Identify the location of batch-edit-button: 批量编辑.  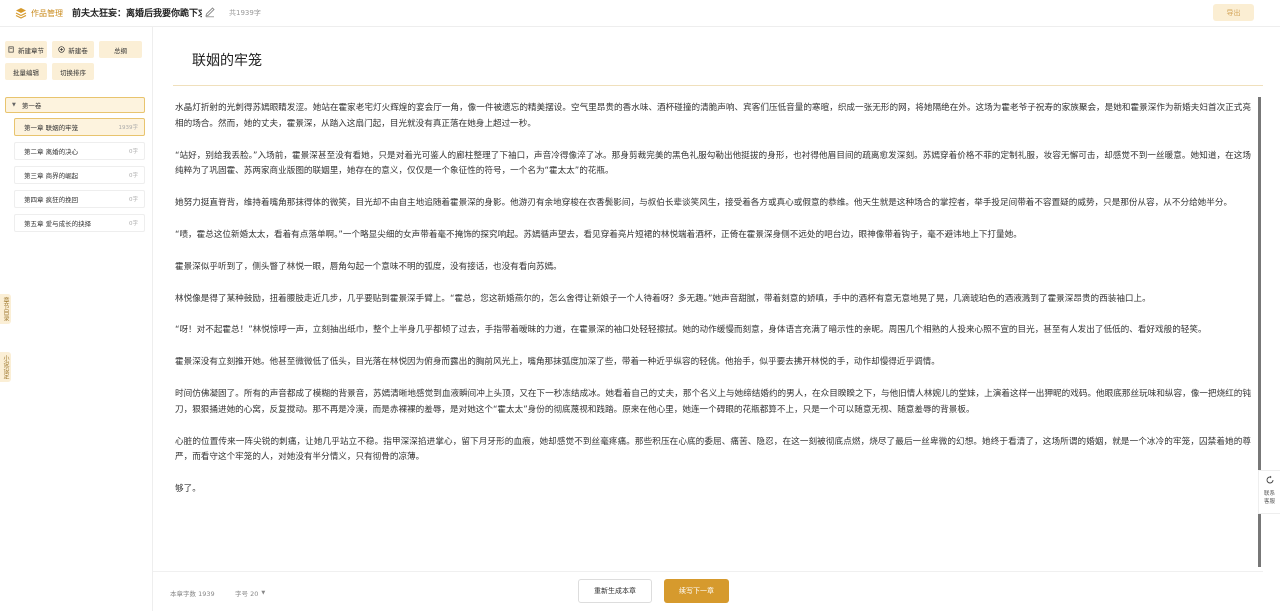
(26, 71).